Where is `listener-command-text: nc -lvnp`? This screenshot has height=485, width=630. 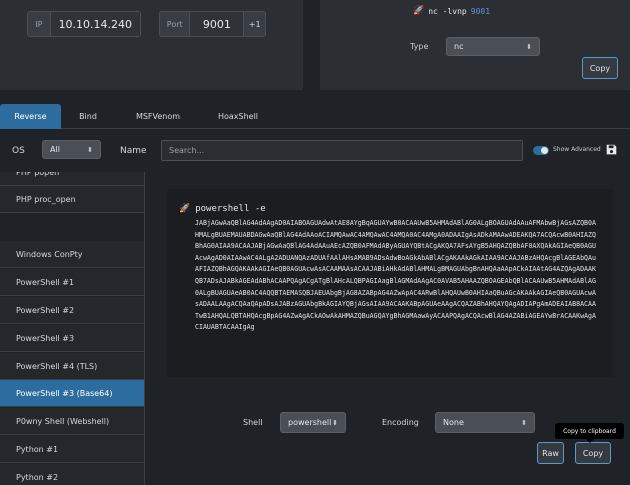
listener-command-text: nc -lvnp is located at coordinates (447, 11).